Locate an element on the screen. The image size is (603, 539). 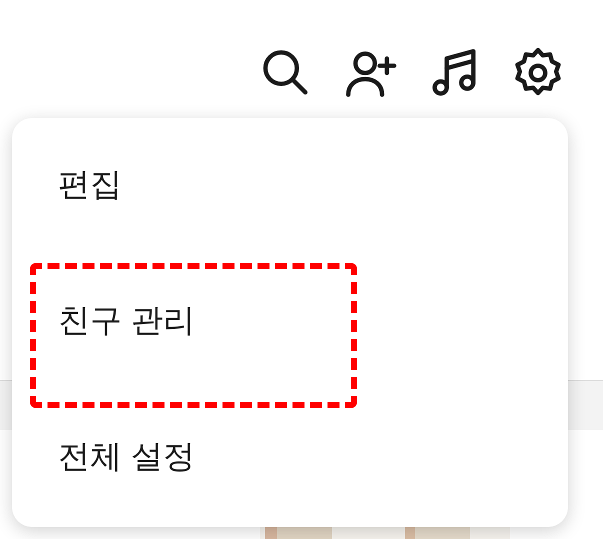
menu-item: 전체 설정 is located at coordinates (126, 456).